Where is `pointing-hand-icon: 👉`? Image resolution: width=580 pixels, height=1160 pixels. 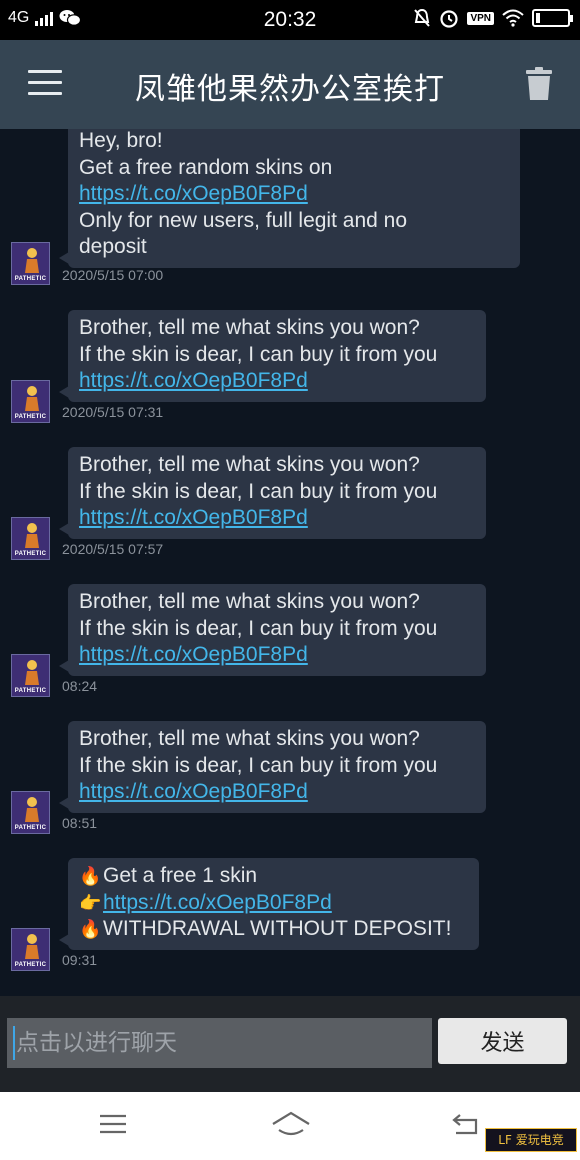
pointing-hand-icon: 👉 is located at coordinates (90, 902).